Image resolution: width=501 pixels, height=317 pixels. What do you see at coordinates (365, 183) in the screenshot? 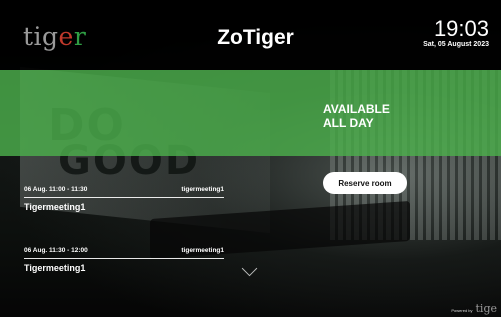
I see `reserve-room-button: Reserve room` at bounding box center [365, 183].